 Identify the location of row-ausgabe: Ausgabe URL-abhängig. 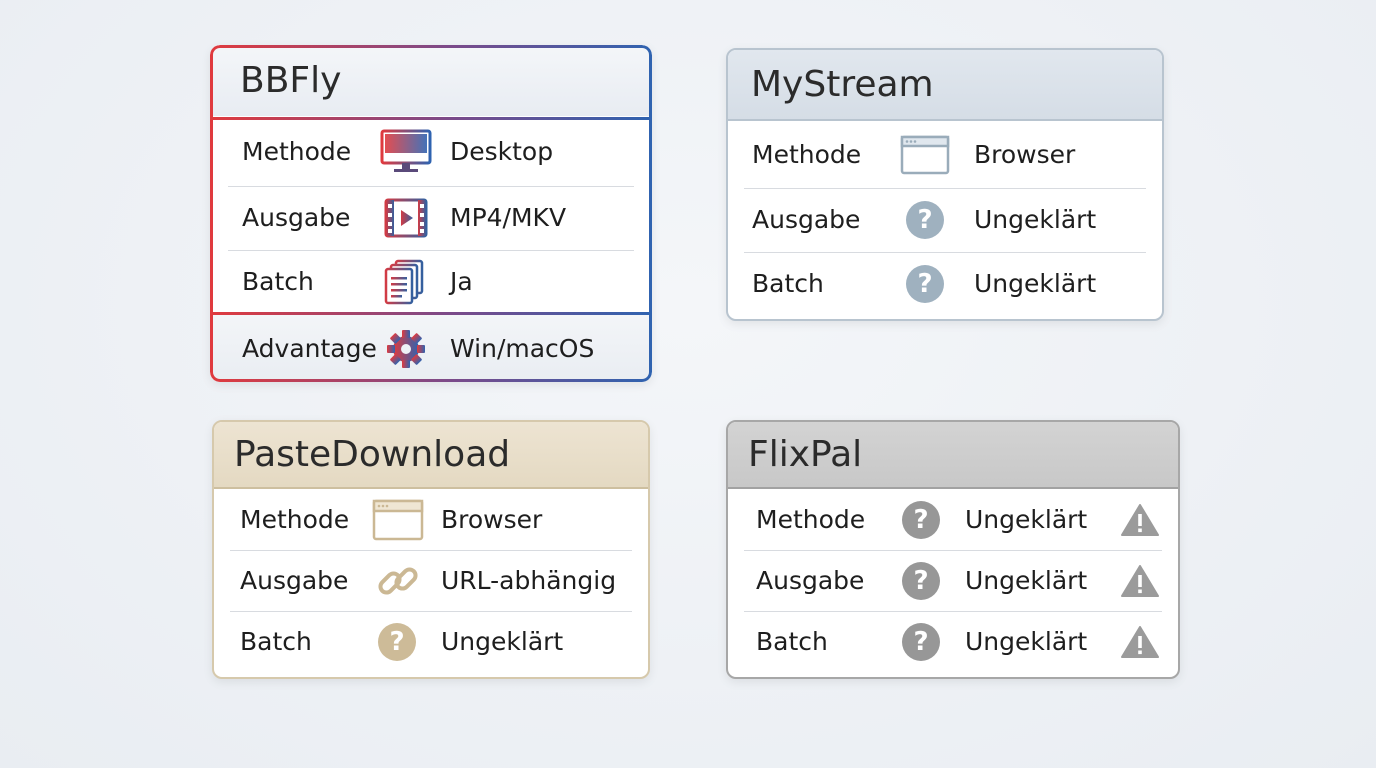
(431, 580).